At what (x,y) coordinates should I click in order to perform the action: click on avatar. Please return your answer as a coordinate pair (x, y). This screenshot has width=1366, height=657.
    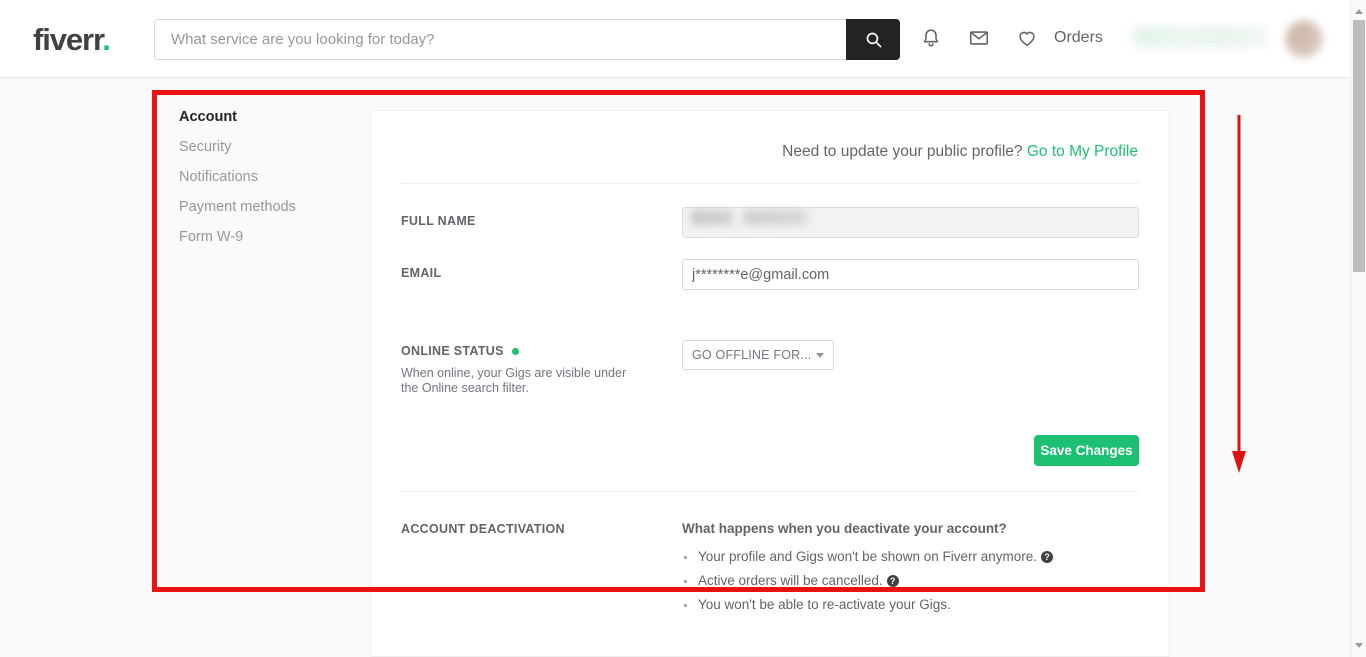
    Looking at the image, I should click on (1304, 39).